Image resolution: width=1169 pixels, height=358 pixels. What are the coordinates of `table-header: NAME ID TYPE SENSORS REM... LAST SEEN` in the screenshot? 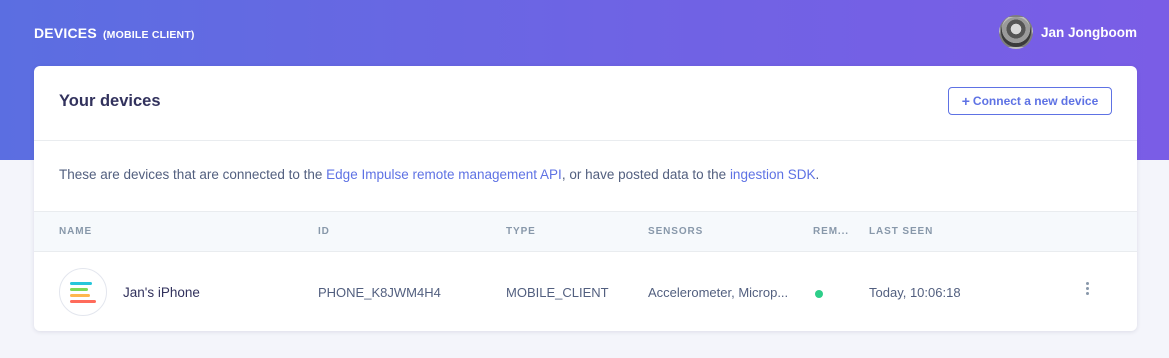 It's located at (585, 231).